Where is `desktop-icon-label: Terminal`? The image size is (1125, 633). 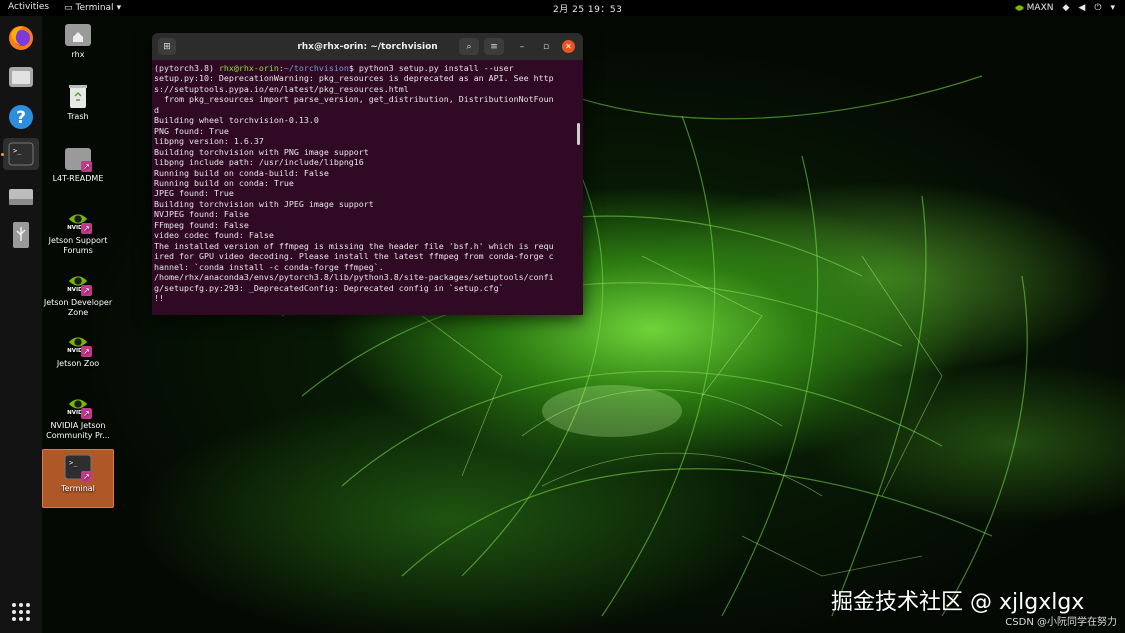
desktop-icon-label: Terminal is located at coordinates (78, 488).